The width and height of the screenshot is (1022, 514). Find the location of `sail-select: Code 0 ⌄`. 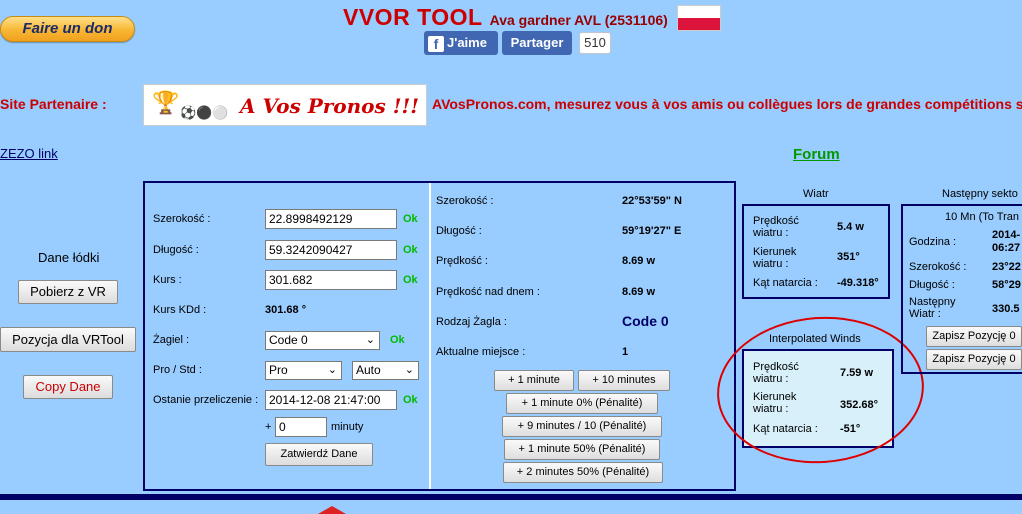

sail-select: Code 0 ⌄ is located at coordinates (322, 340).